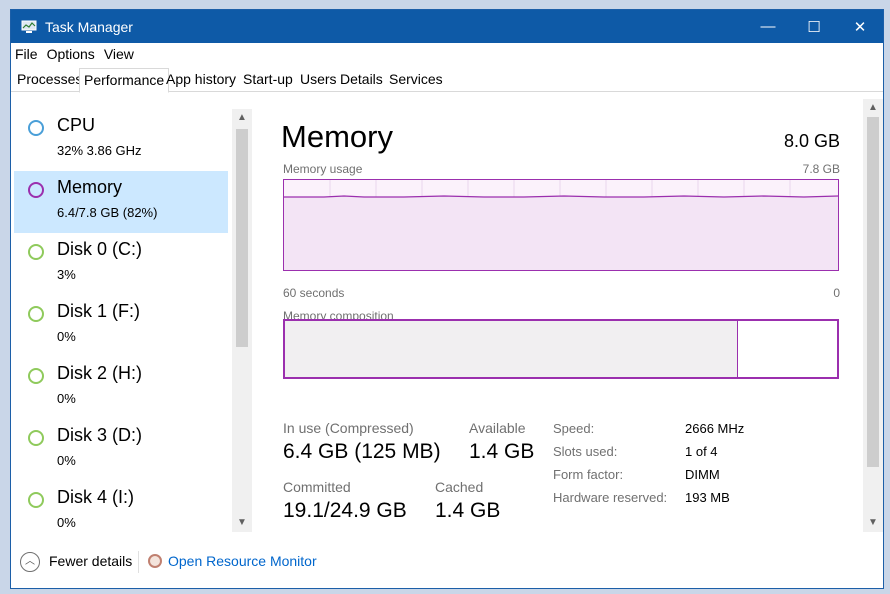  What do you see at coordinates (121, 450) in the screenshot?
I see `sidebar-item-disk-3: Disk 3 (D:) 0%` at bounding box center [121, 450].